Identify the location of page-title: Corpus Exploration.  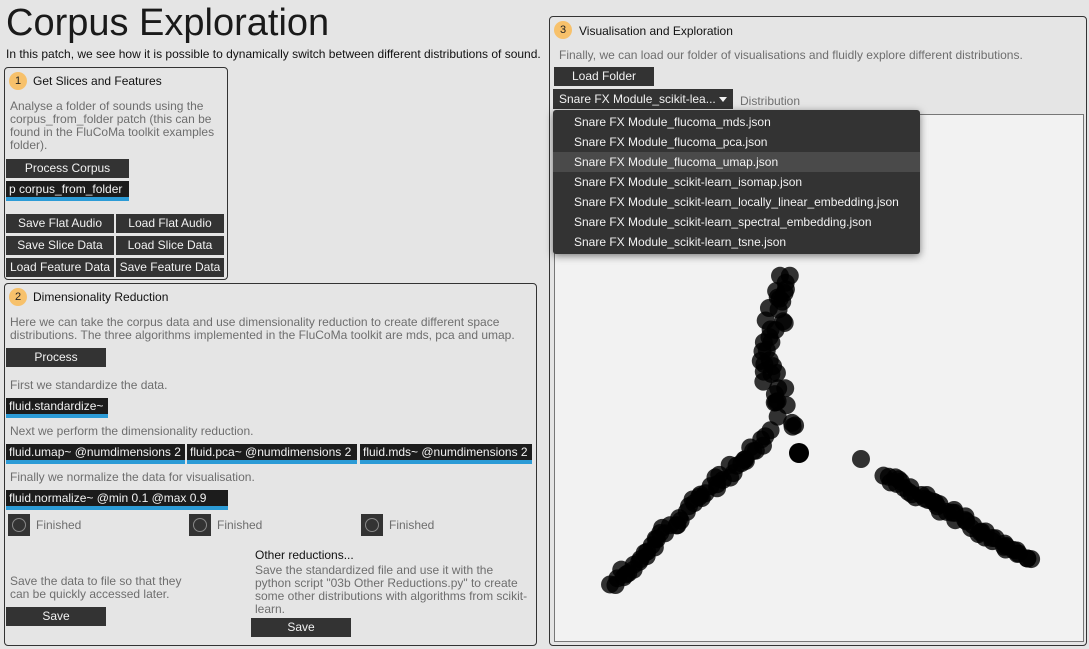
(168, 23).